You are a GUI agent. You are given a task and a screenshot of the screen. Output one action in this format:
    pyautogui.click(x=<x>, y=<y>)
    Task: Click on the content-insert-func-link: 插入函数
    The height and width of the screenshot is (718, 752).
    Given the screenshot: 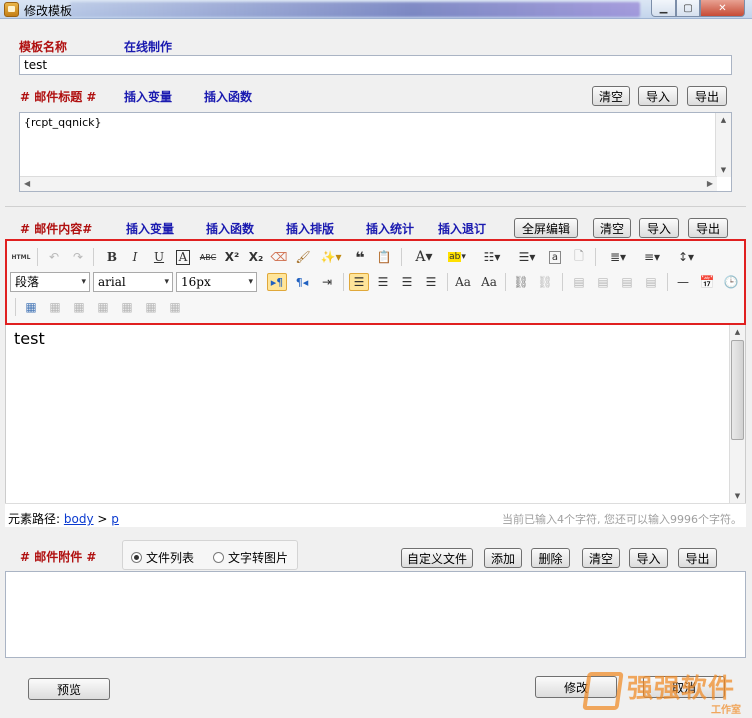 What is the action you would take?
    pyautogui.click(x=230, y=228)
    